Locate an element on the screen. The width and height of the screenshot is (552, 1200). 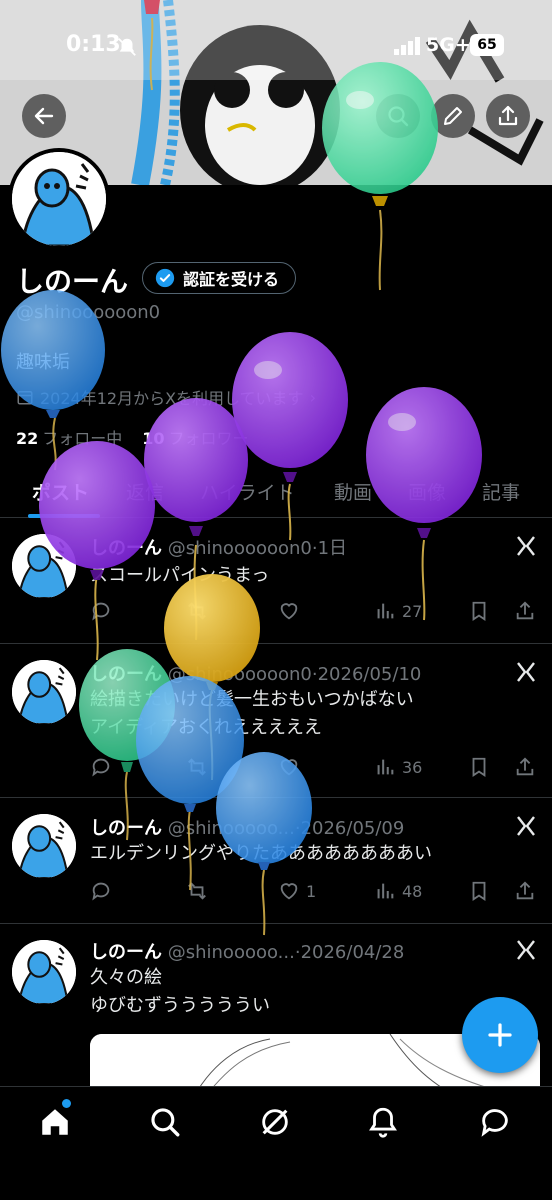
post-actions: 1 48 is located at coordinates (316, 893).